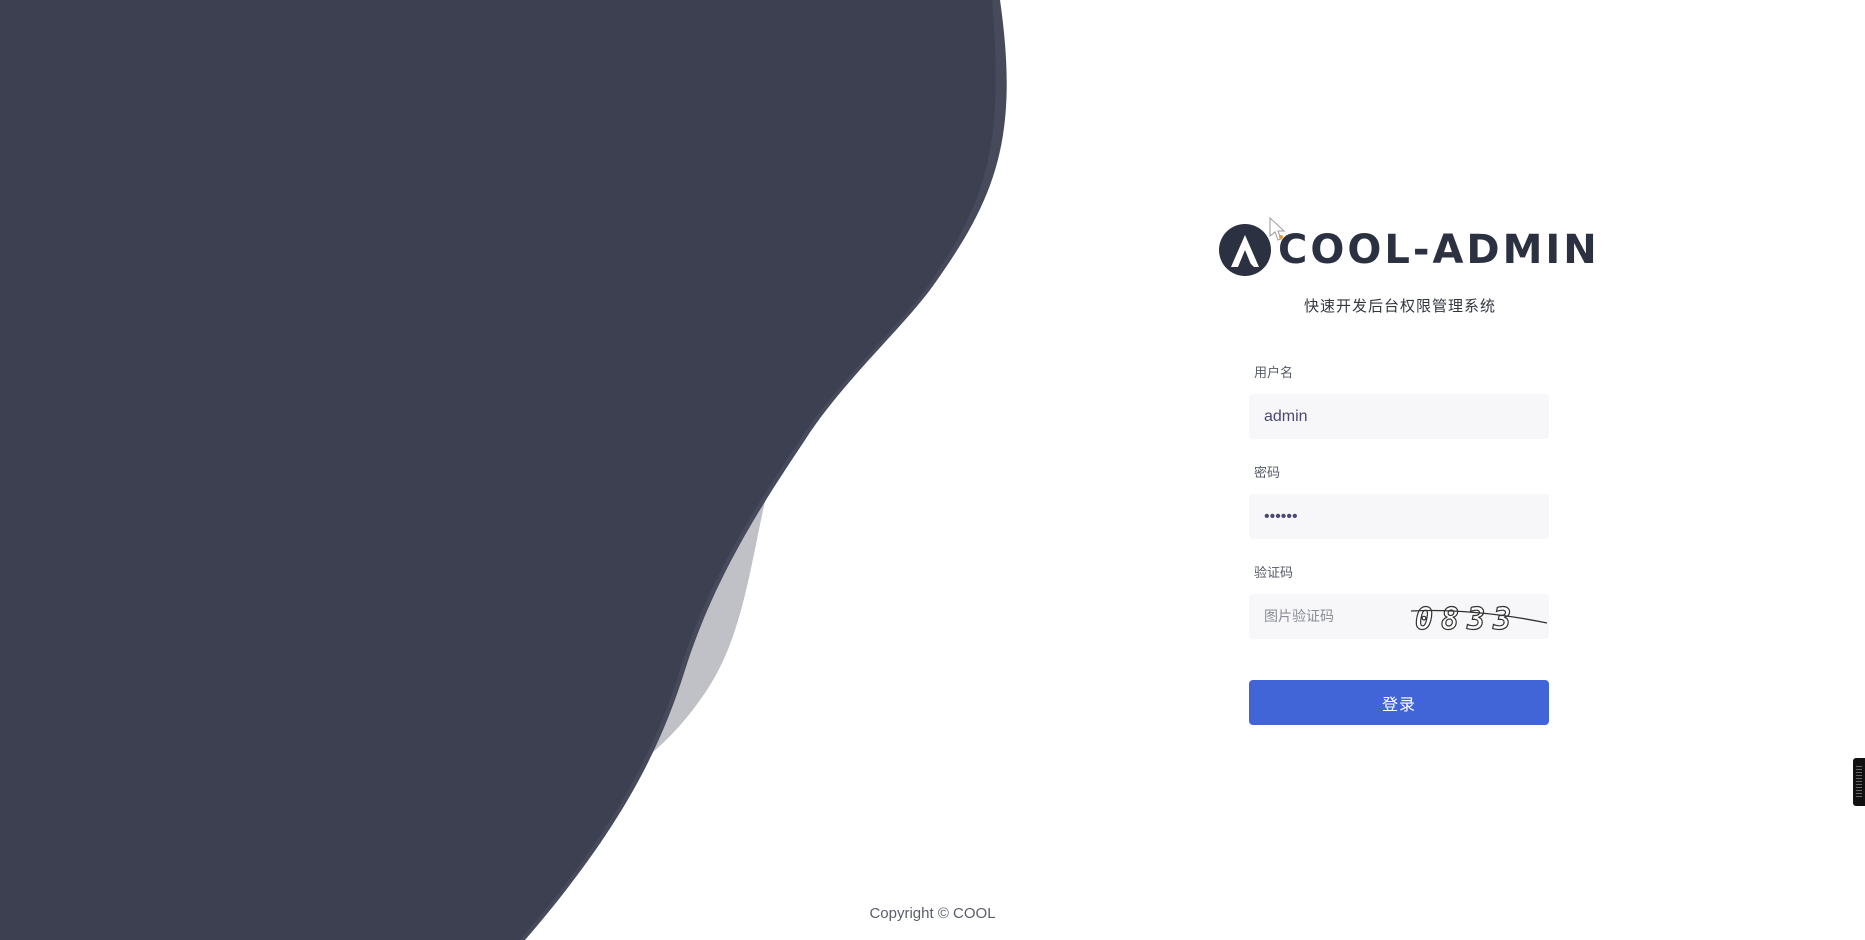  Describe the element at coordinates (1467, 618) in the screenshot. I see `captcha-text: 0833` at that location.